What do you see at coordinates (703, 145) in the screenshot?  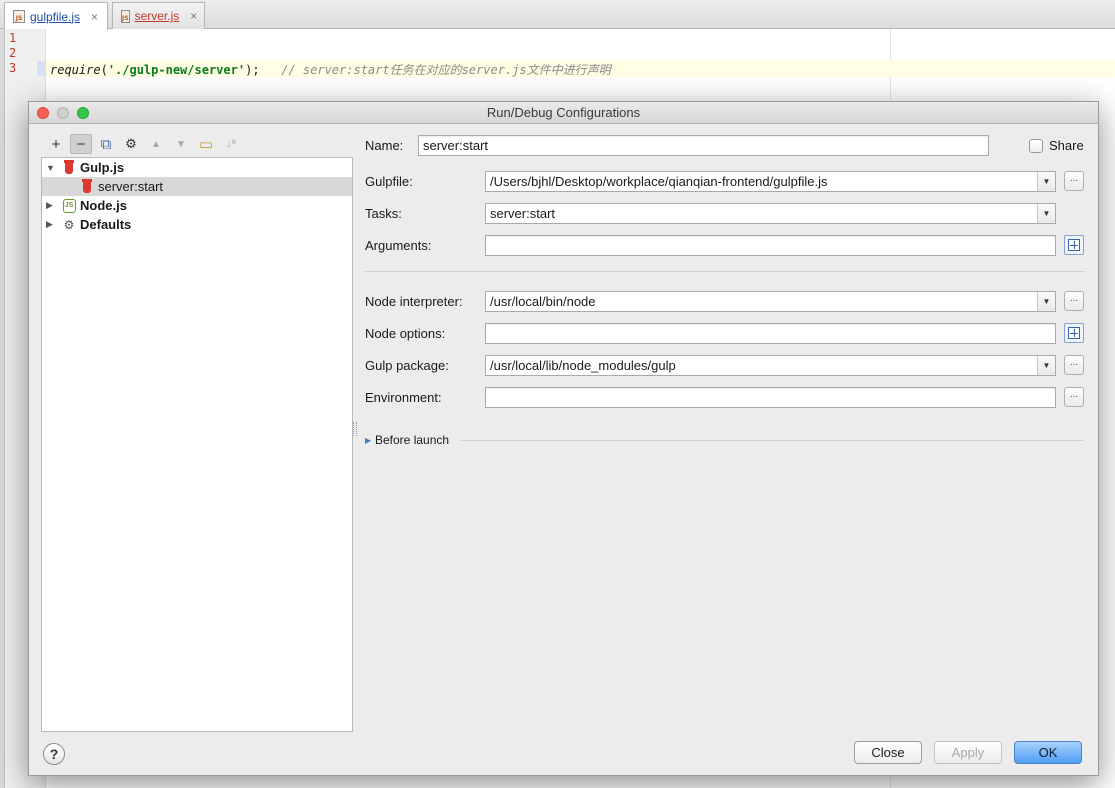 I see `name-input: server:start` at bounding box center [703, 145].